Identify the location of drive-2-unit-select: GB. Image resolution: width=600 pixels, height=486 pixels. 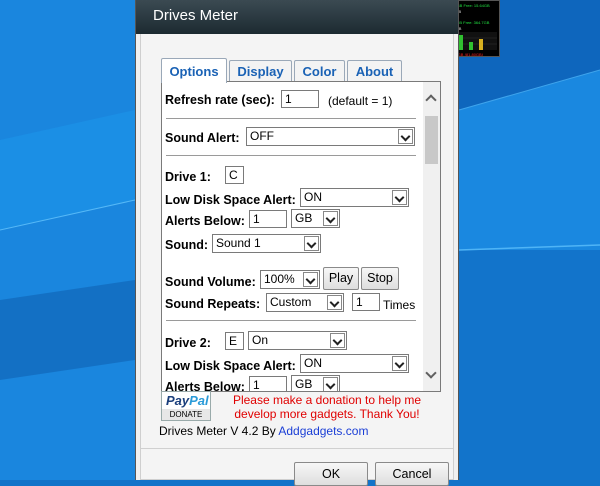
(315, 383).